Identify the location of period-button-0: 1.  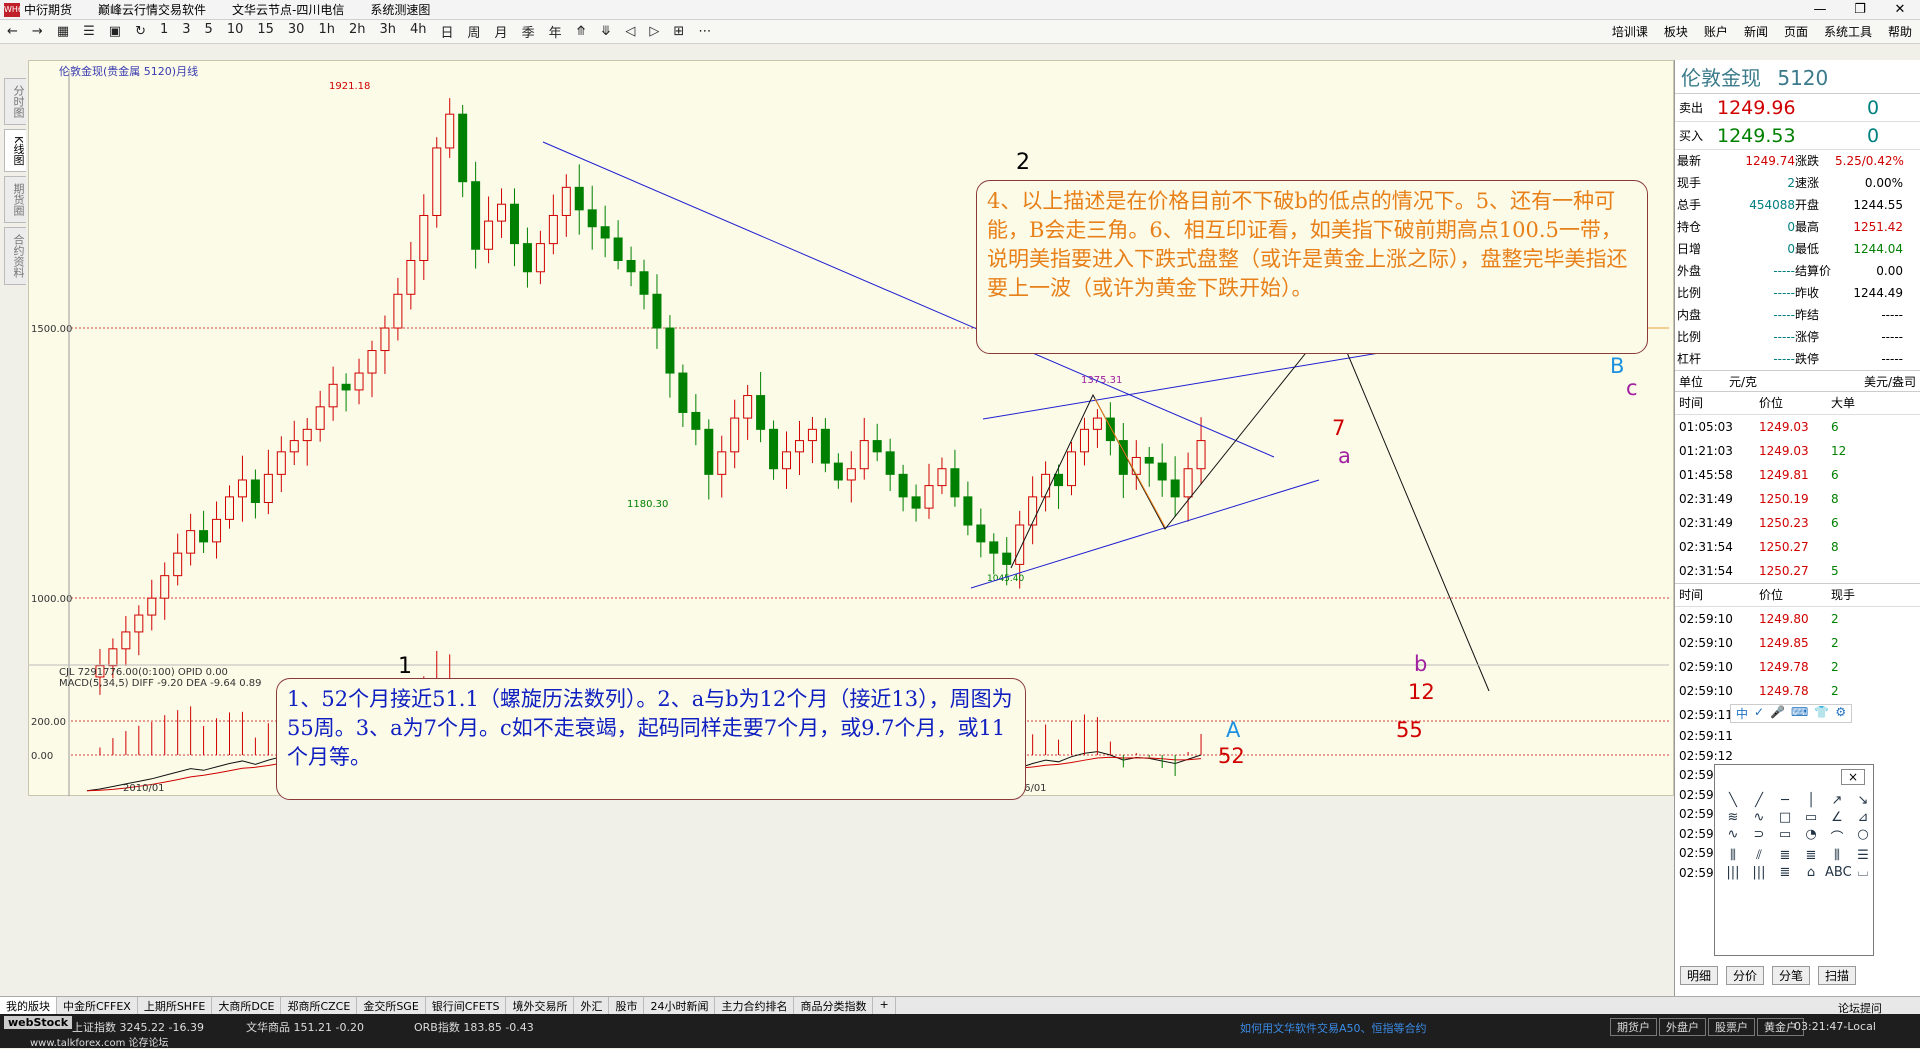
(164, 31).